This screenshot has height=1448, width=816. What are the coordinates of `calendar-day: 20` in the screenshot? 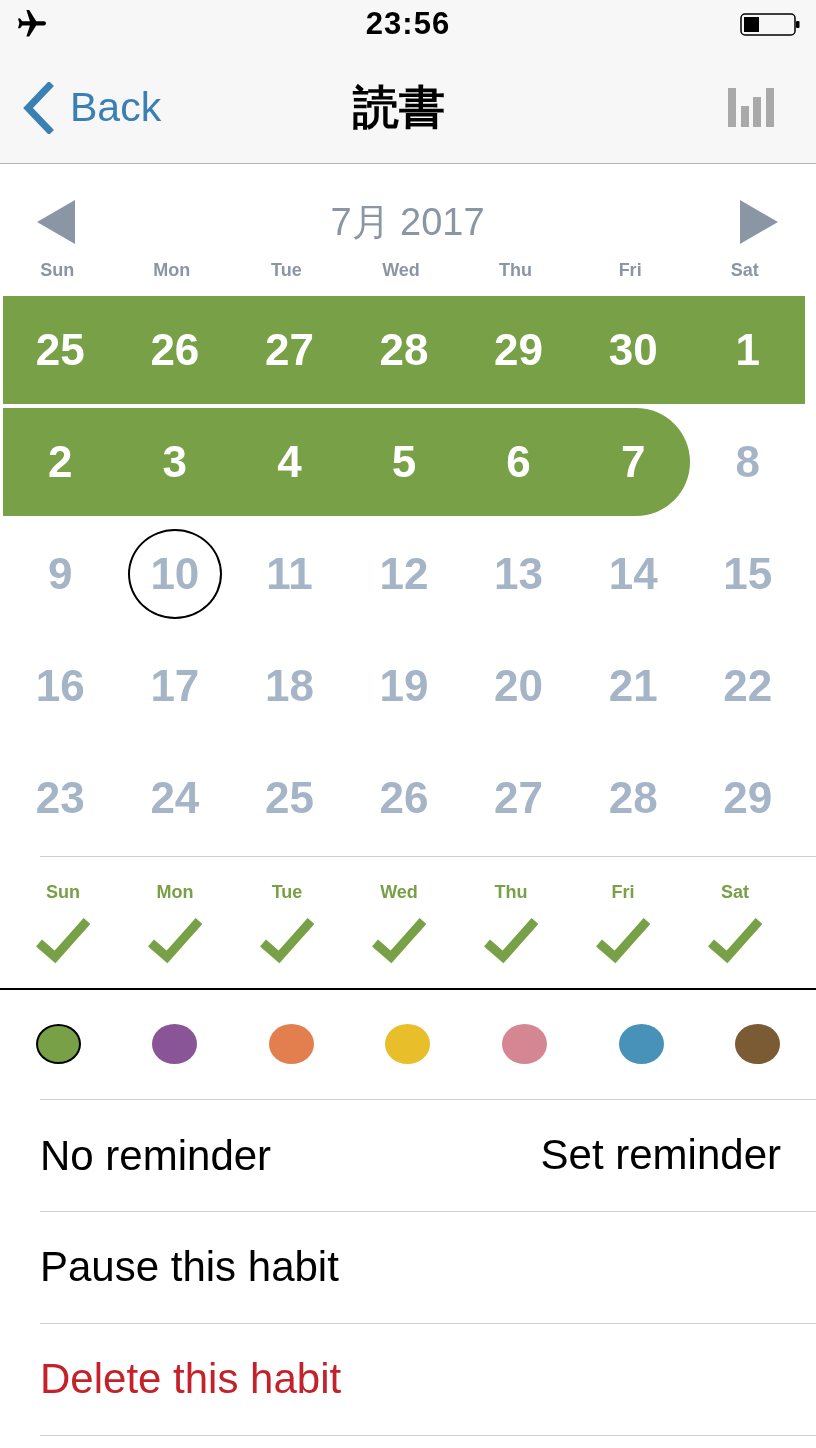 It's located at (518, 686).